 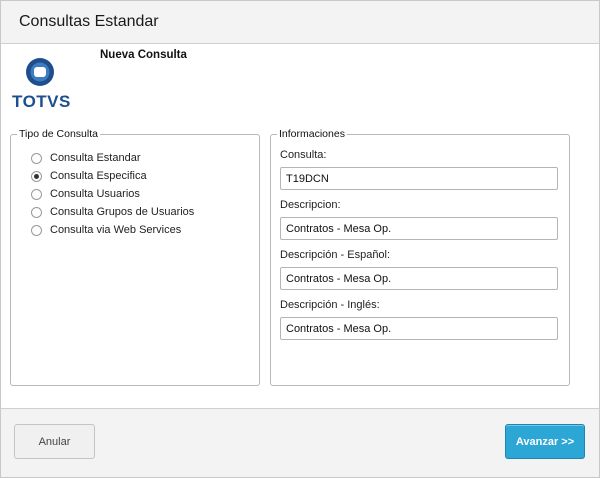 I want to click on radio-label: Consulta Usuarios, so click(x=95, y=194).